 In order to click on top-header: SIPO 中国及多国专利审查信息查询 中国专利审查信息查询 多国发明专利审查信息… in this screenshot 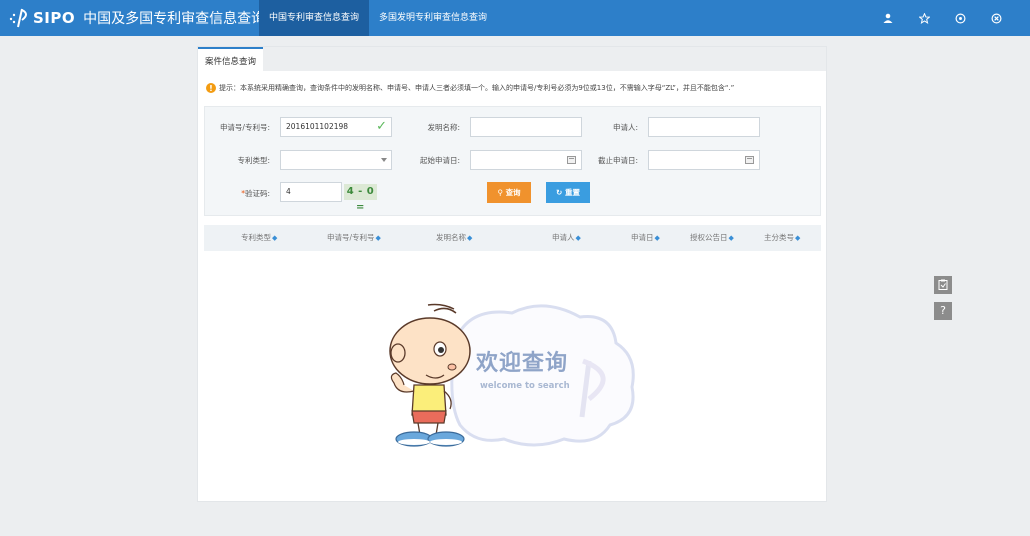, I will do `click(515, 18)`.